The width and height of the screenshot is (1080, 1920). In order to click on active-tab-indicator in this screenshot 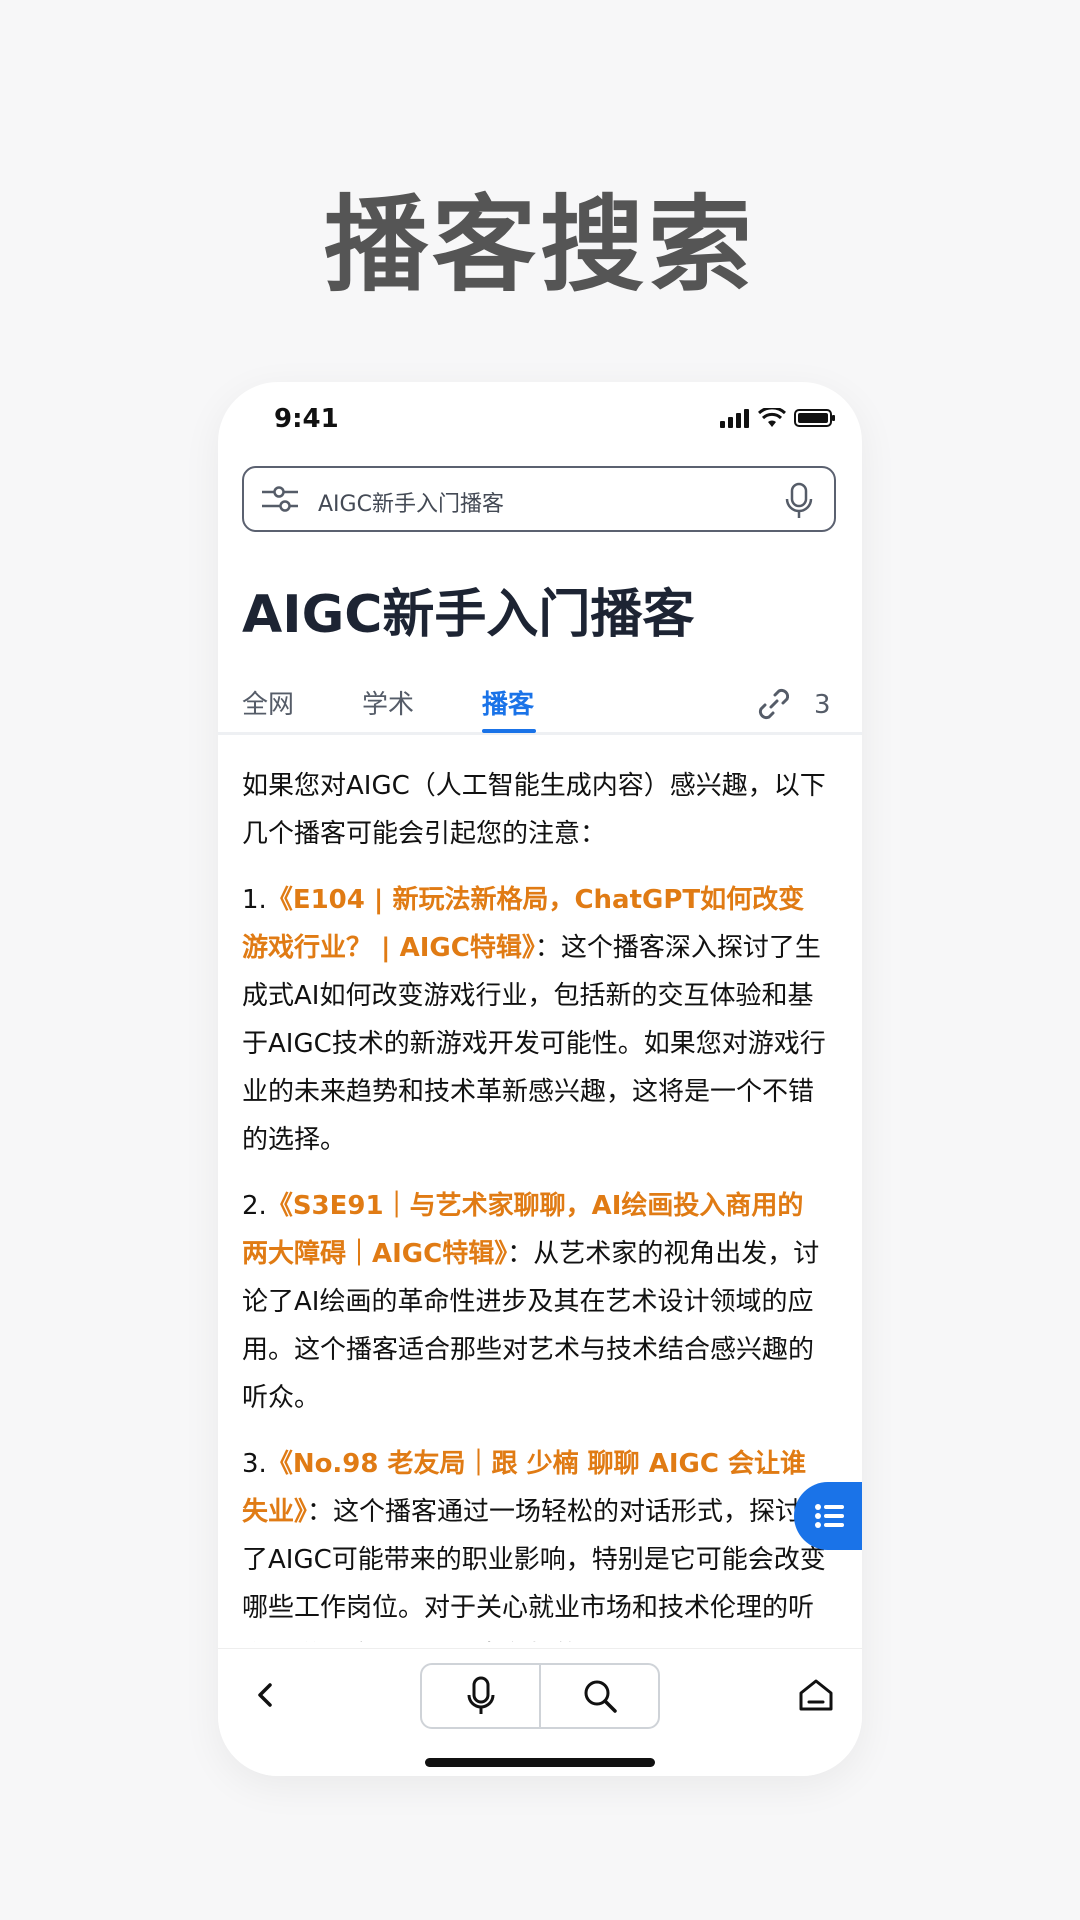, I will do `click(509, 731)`.